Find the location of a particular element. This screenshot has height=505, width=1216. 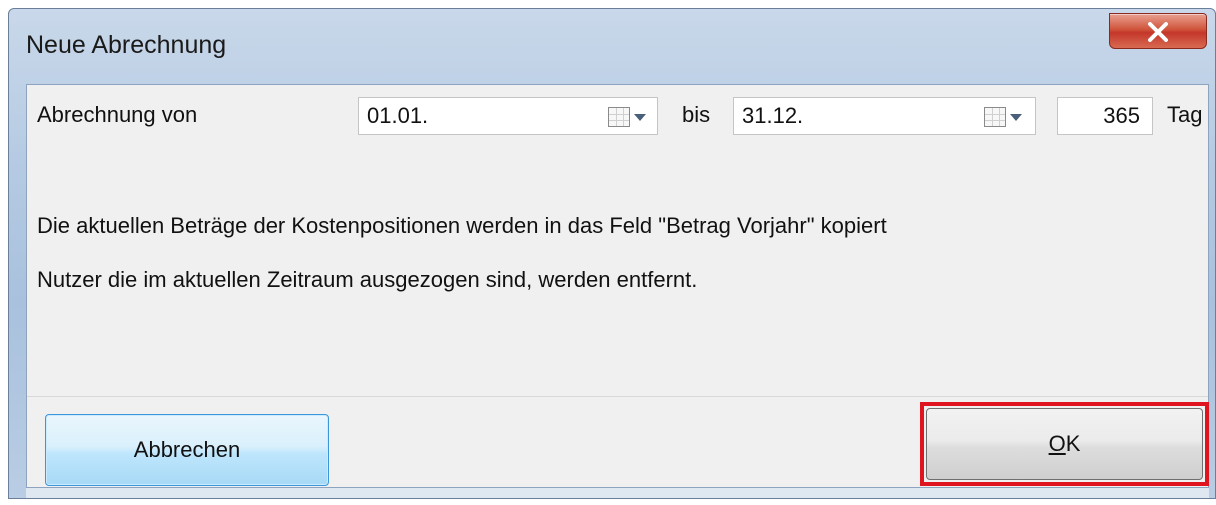

close-button is located at coordinates (1158, 31).